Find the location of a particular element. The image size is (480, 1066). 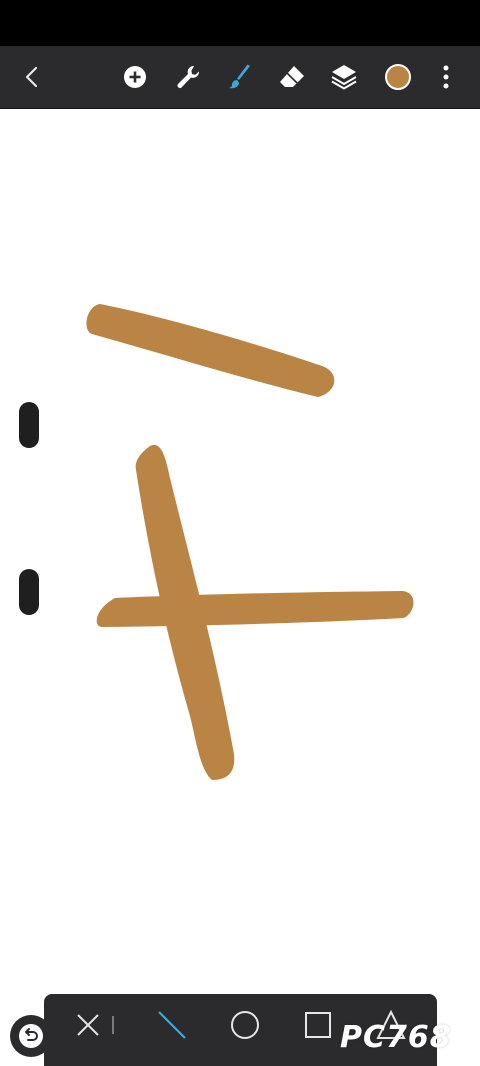

add-icon is located at coordinates (135, 77).